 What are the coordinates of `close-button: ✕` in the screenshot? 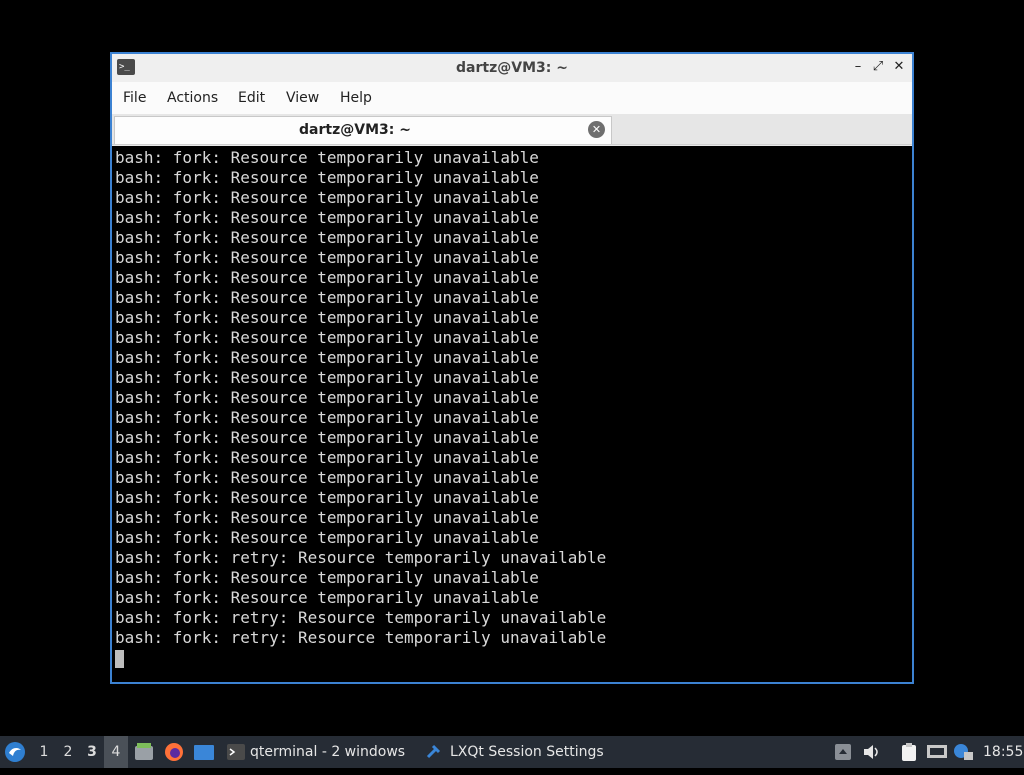 It's located at (899, 67).